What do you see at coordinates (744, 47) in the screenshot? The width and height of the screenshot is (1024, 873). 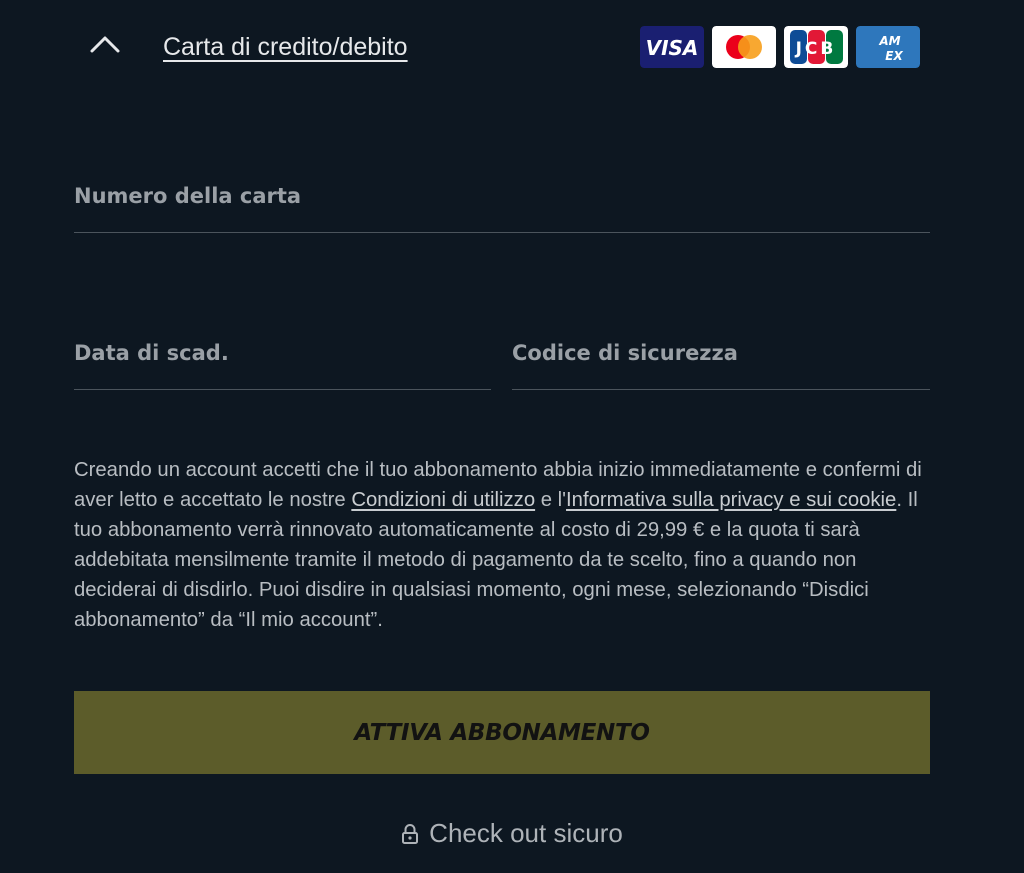 I see `mastercard-logo-icon` at bounding box center [744, 47].